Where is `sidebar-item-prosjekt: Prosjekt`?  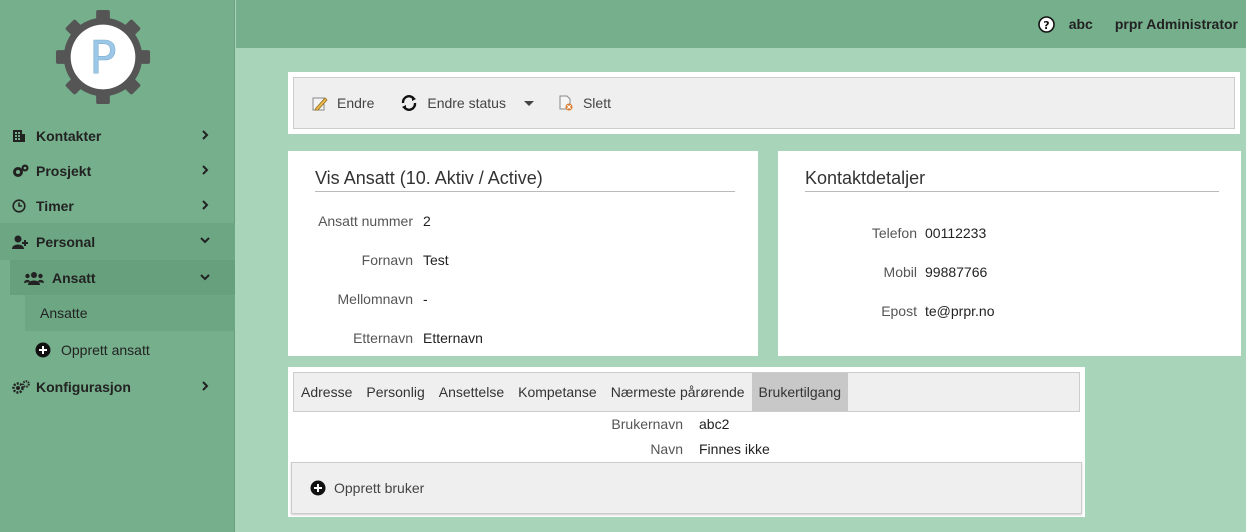
sidebar-item-prosjekt: Prosjekt is located at coordinates (117, 170).